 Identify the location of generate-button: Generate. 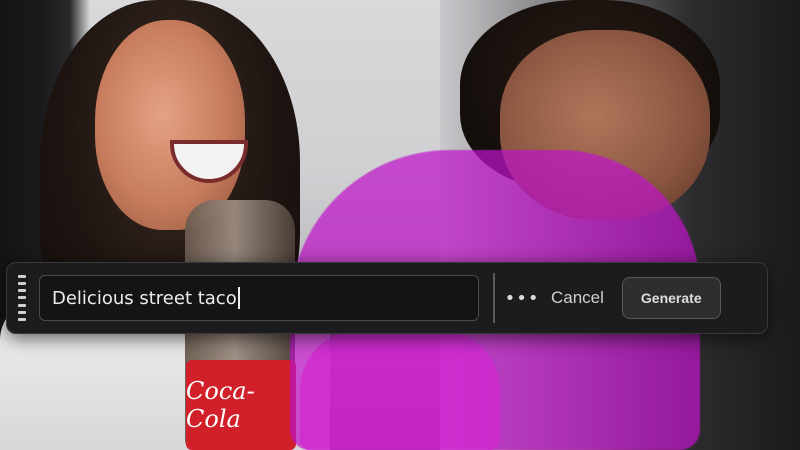
(671, 298).